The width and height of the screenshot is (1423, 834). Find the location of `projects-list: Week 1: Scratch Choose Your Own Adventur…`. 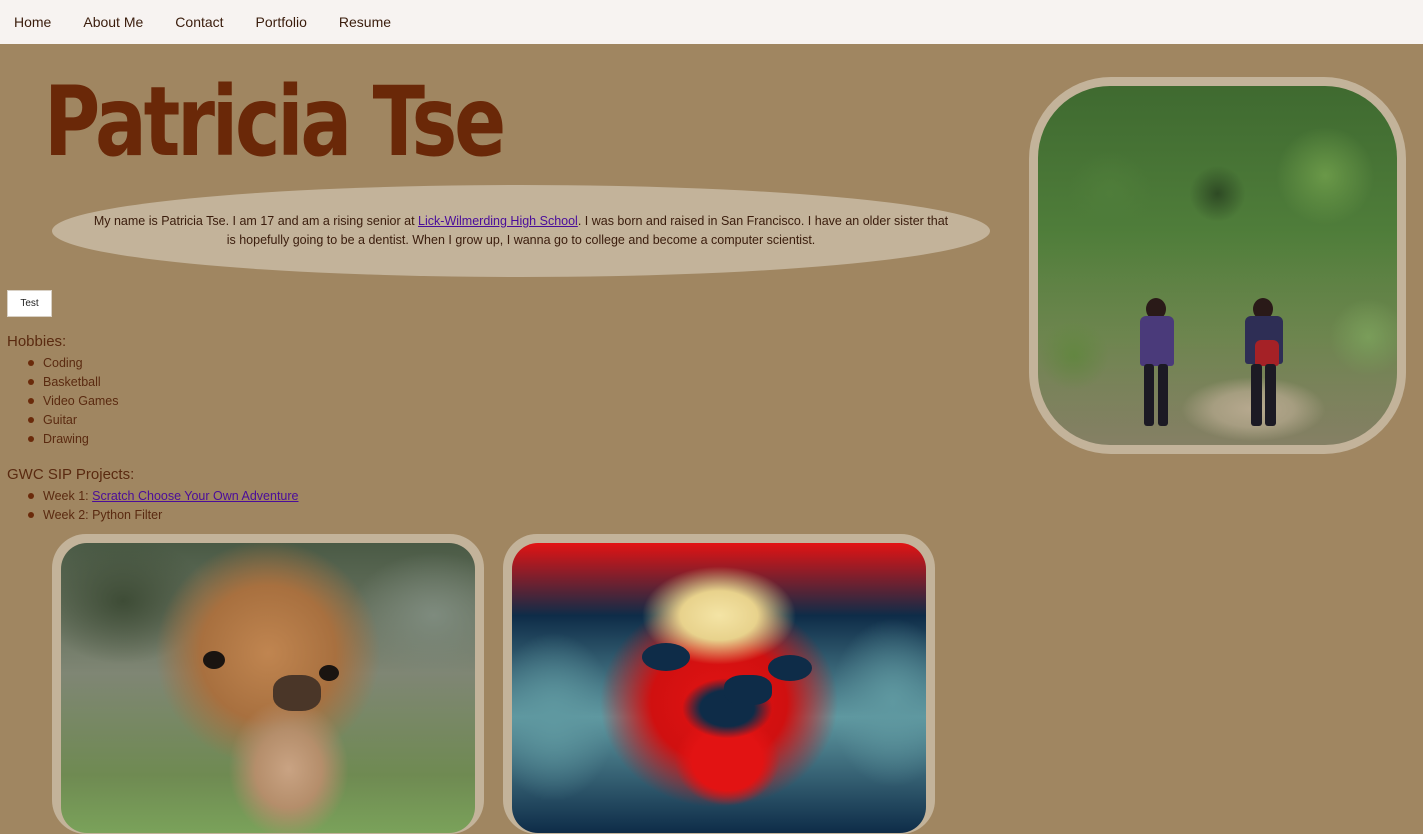

projects-list: Week 1: Scratch Choose Your Own Adventur… is located at coordinates (163, 506).